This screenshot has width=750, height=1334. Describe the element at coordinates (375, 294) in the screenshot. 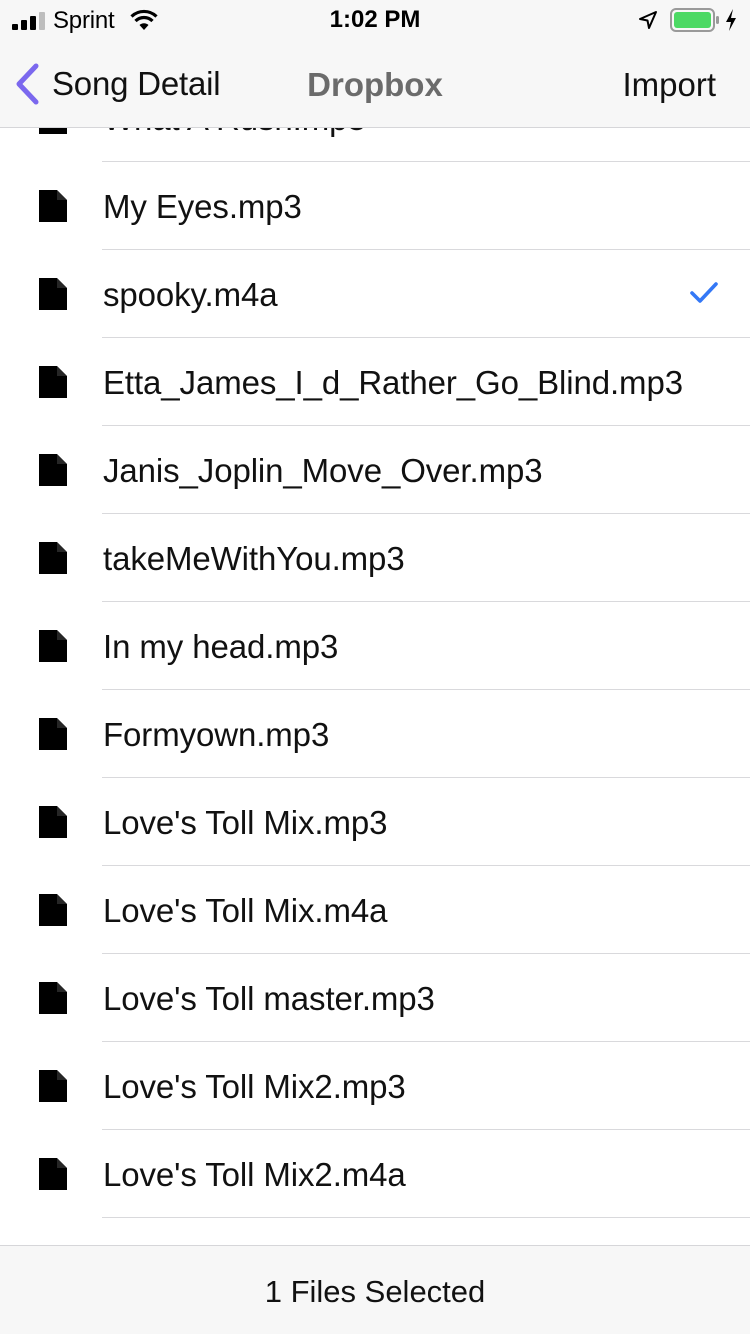

I see `file-row: spooky.m4a` at that location.